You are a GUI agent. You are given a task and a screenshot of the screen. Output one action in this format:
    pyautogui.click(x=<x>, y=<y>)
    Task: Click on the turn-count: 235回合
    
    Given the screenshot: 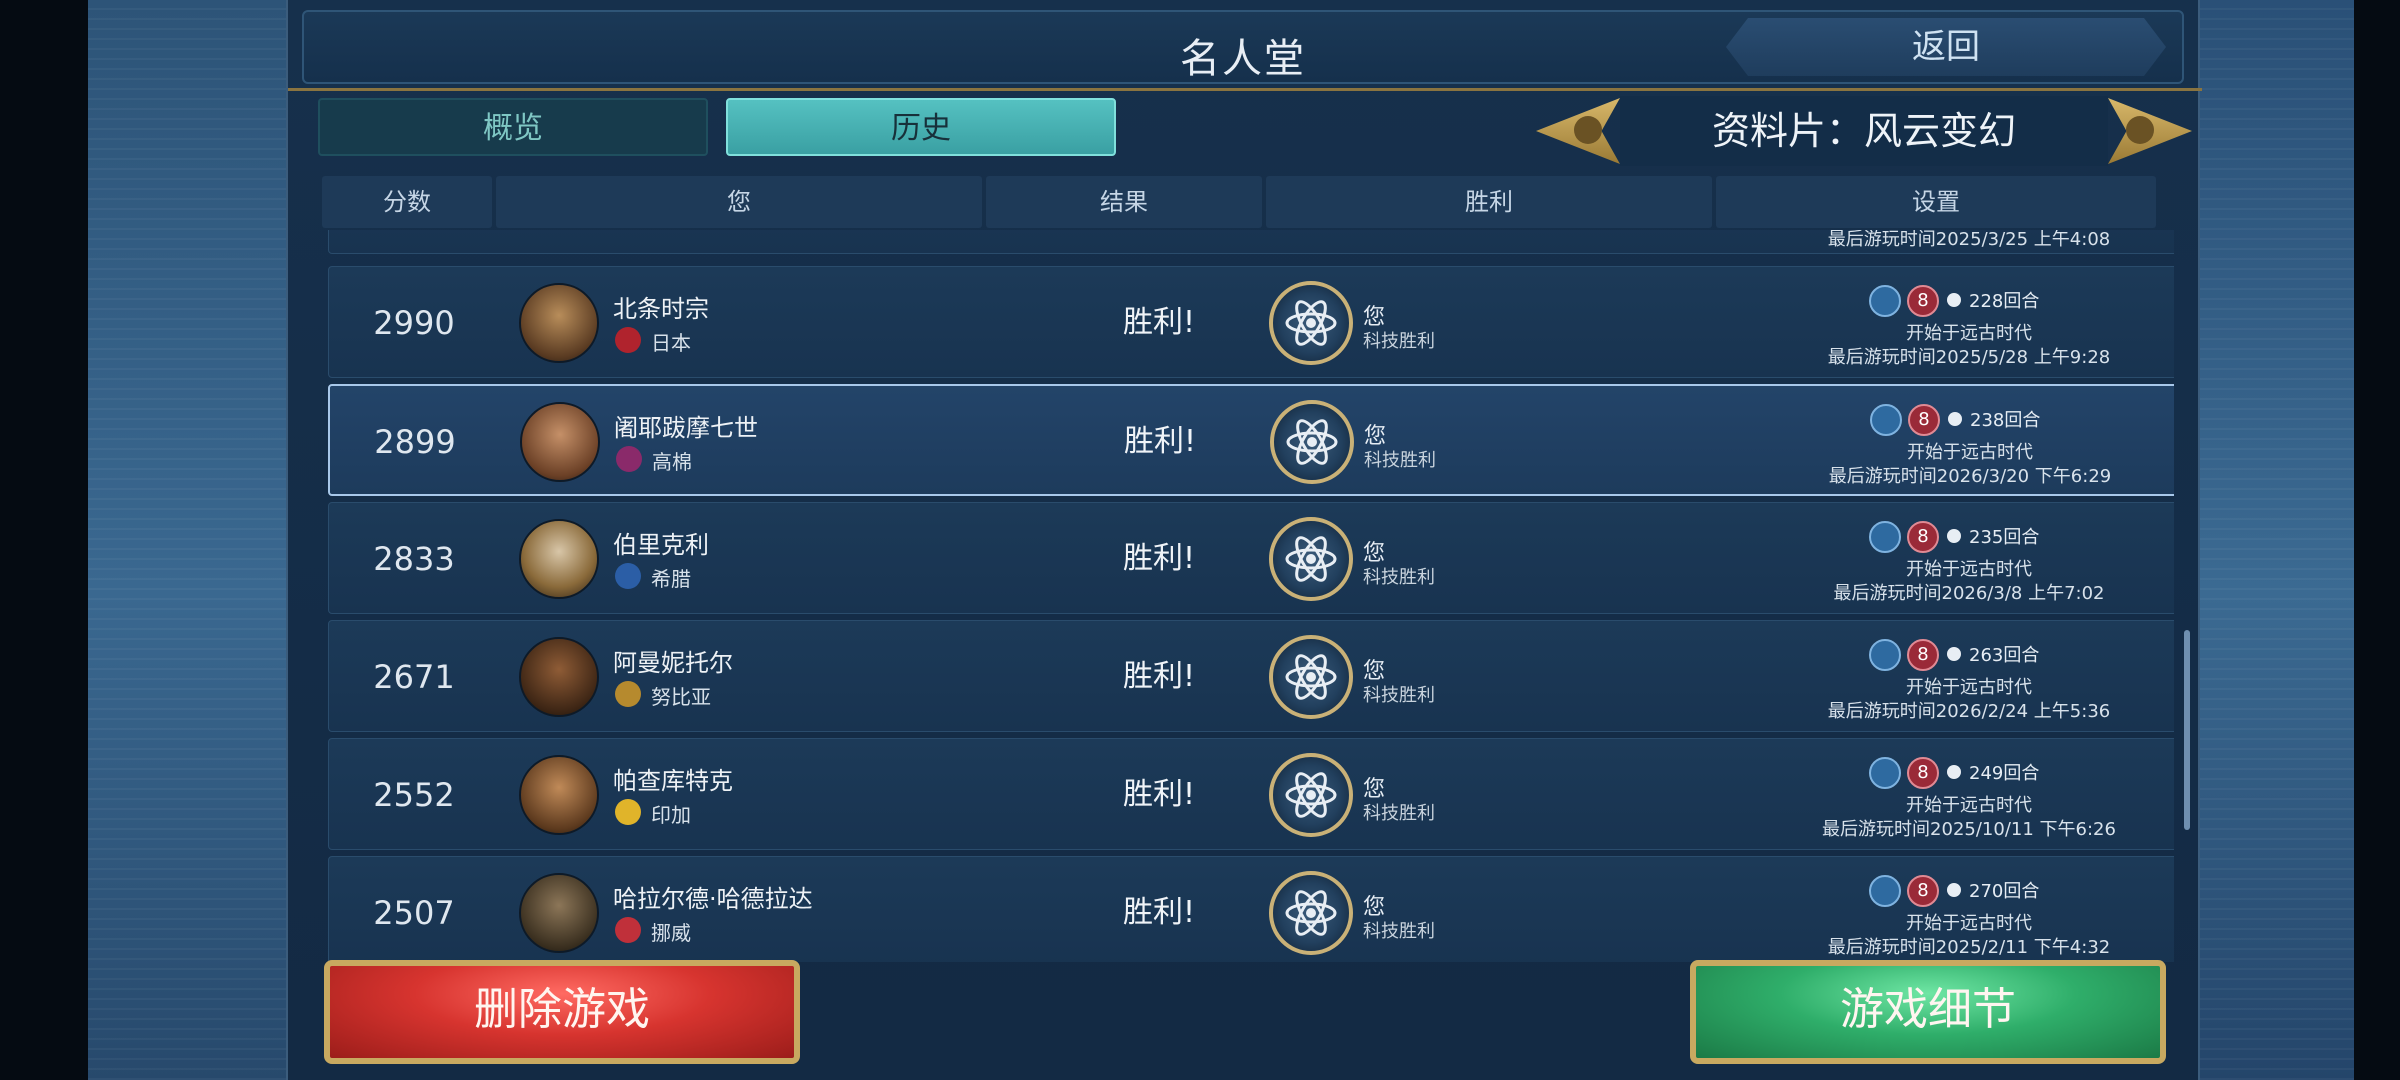 What is the action you would take?
    pyautogui.click(x=2004, y=537)
    